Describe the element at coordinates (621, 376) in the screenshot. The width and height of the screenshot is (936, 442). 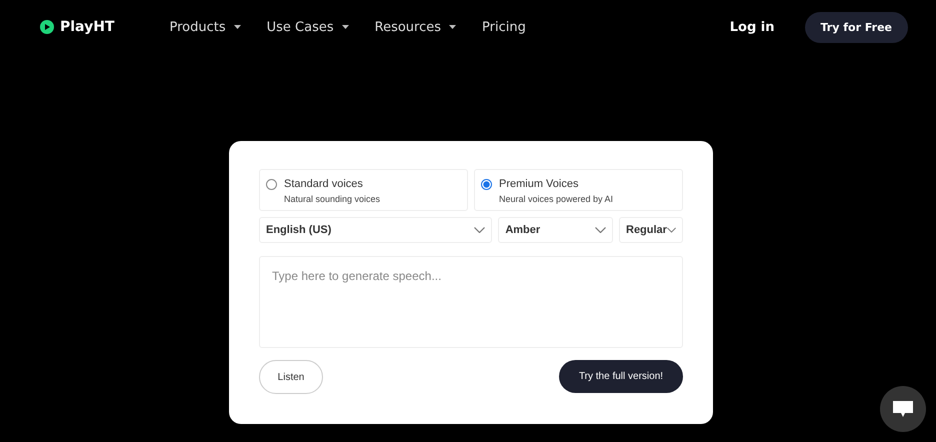
I see `try-full-version-button: Try the full version!` at that location.